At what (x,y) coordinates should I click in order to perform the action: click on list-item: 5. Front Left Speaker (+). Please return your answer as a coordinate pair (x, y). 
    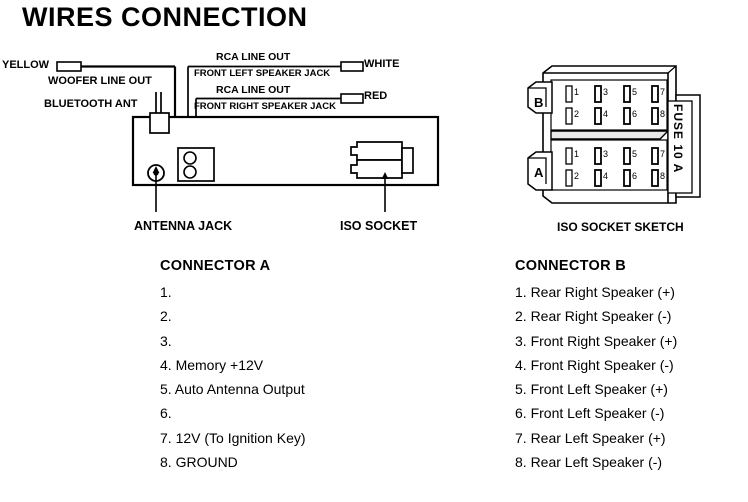
    Looking at the image, I should click on (591, 389).